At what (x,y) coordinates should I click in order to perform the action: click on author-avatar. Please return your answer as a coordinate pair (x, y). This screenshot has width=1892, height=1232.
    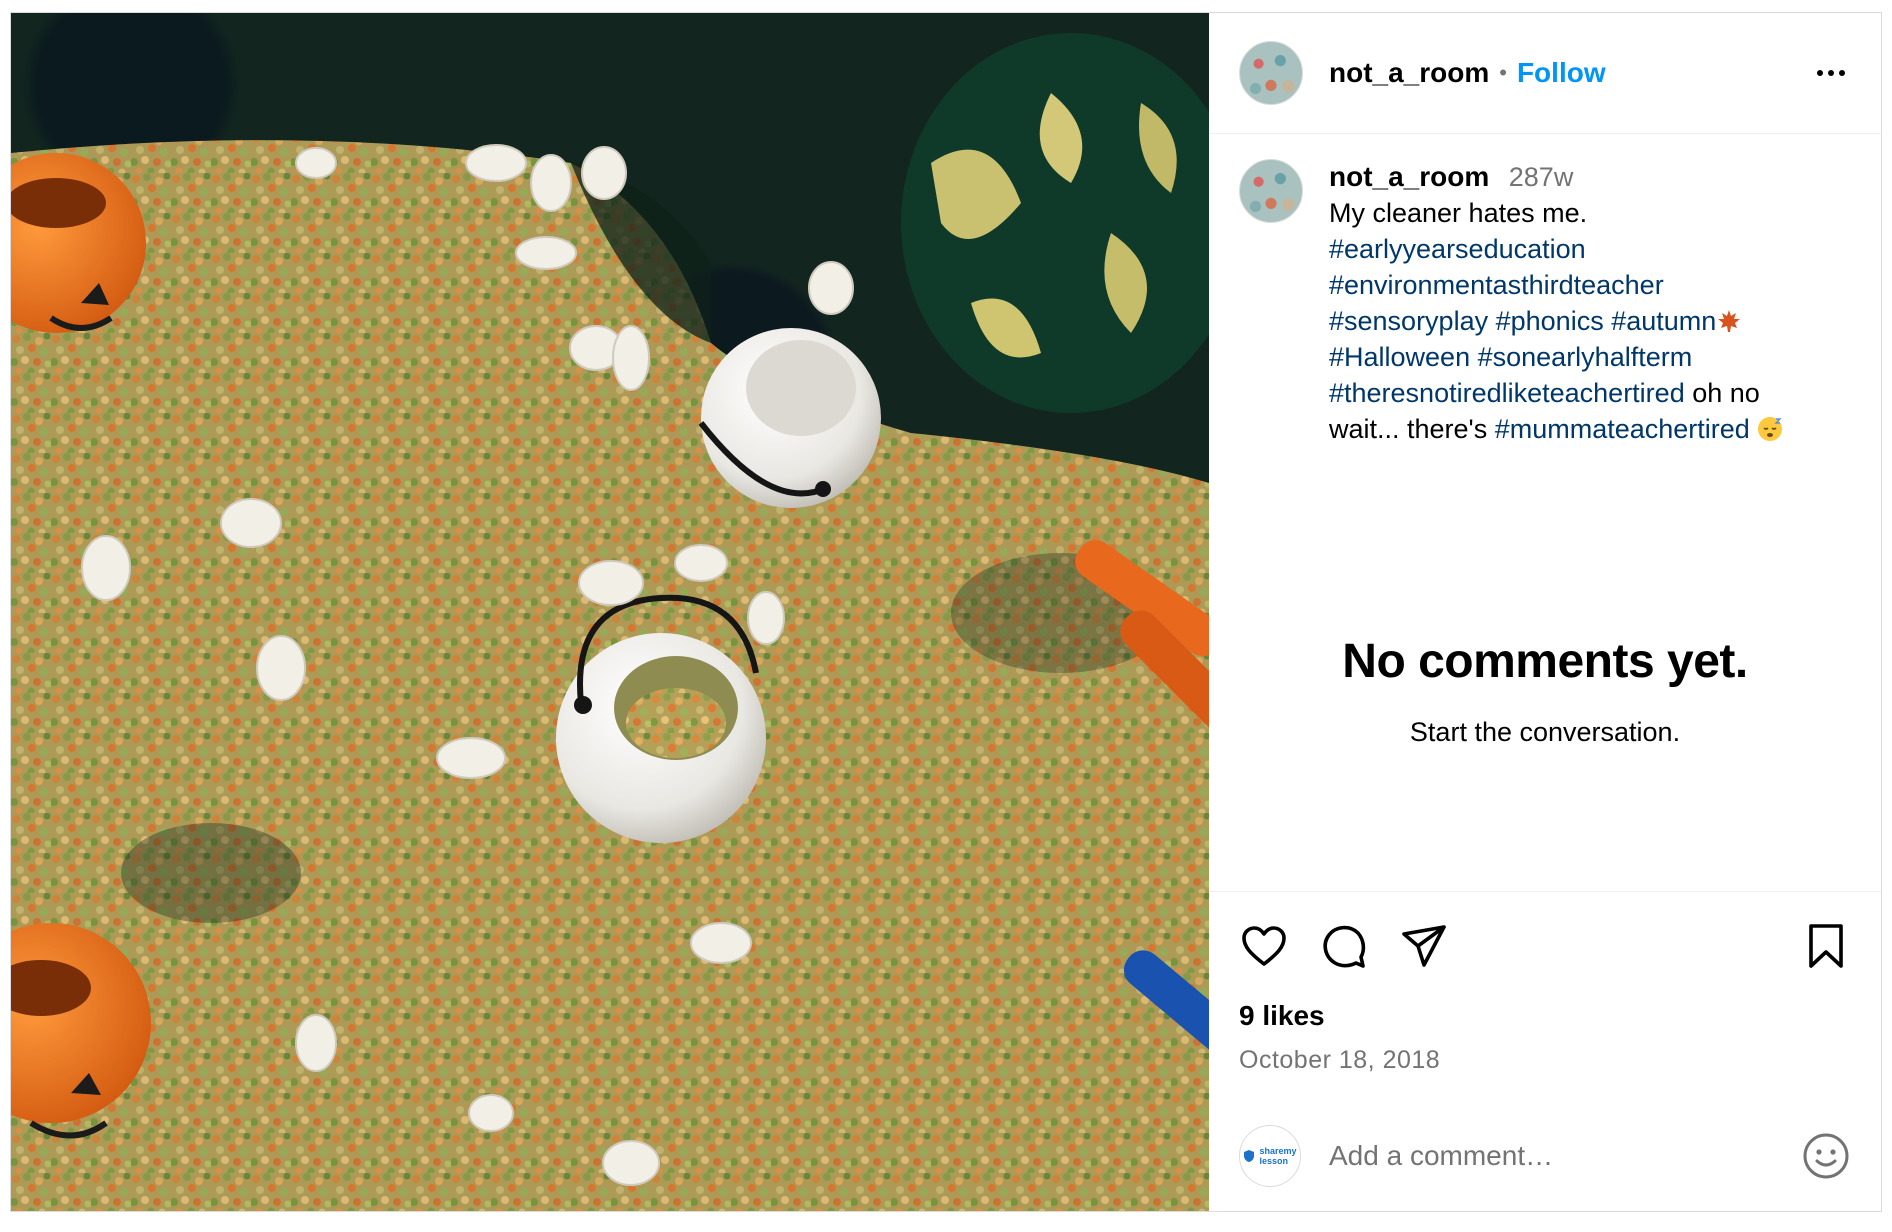
    Looking at the image, I should click on (1271, 73).